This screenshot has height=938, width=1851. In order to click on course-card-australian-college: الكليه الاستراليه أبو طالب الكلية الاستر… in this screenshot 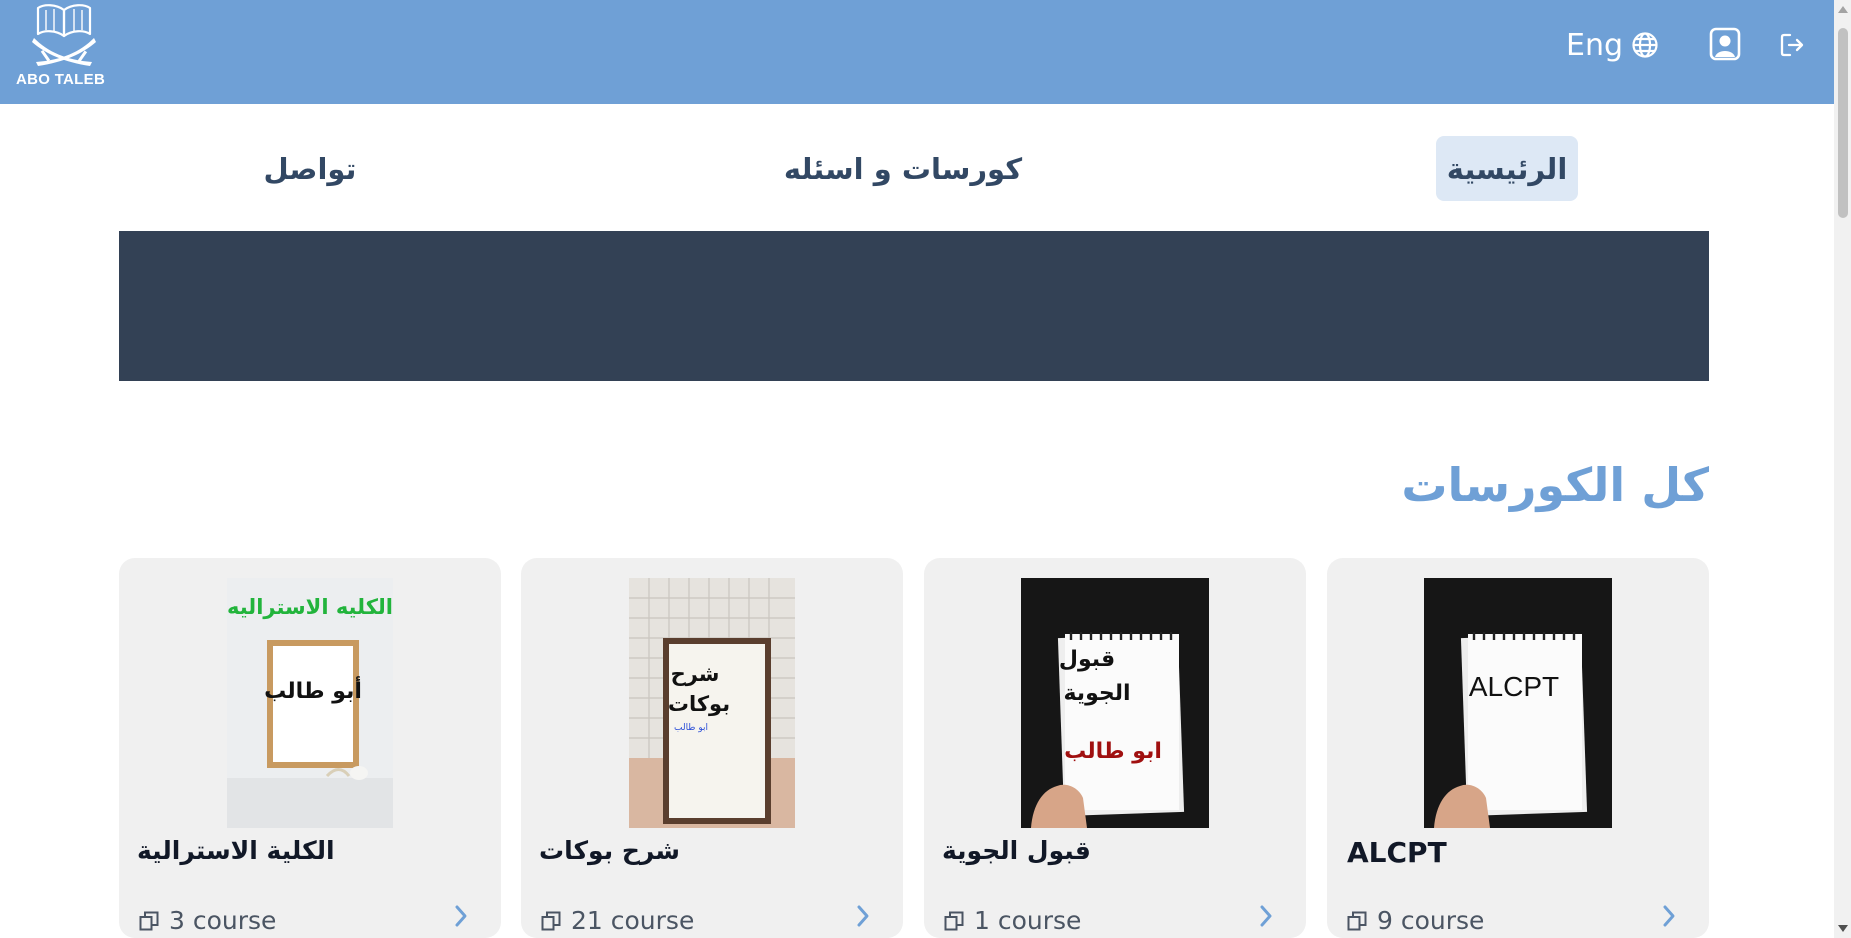, I will do `click(310, 748)`.